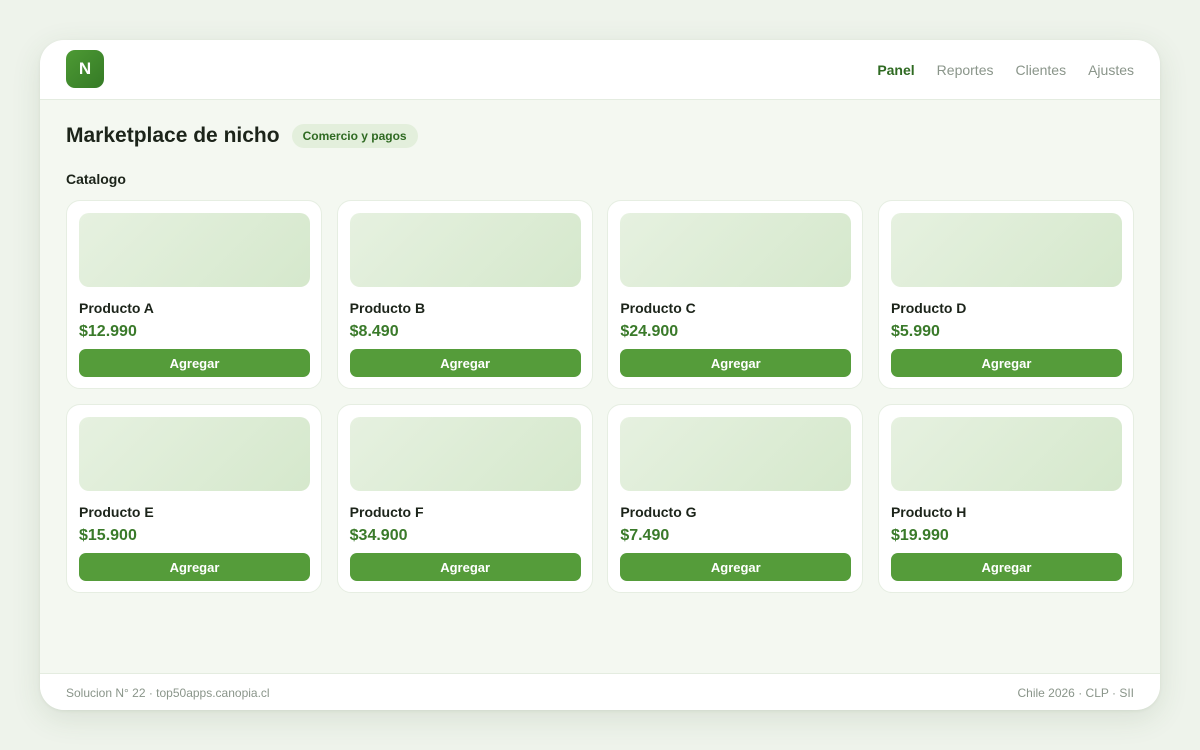  What do you see at coordinates (378, 535) in the screenshot?
I see `product-price: $34.900` at bounding box center [378, 535].